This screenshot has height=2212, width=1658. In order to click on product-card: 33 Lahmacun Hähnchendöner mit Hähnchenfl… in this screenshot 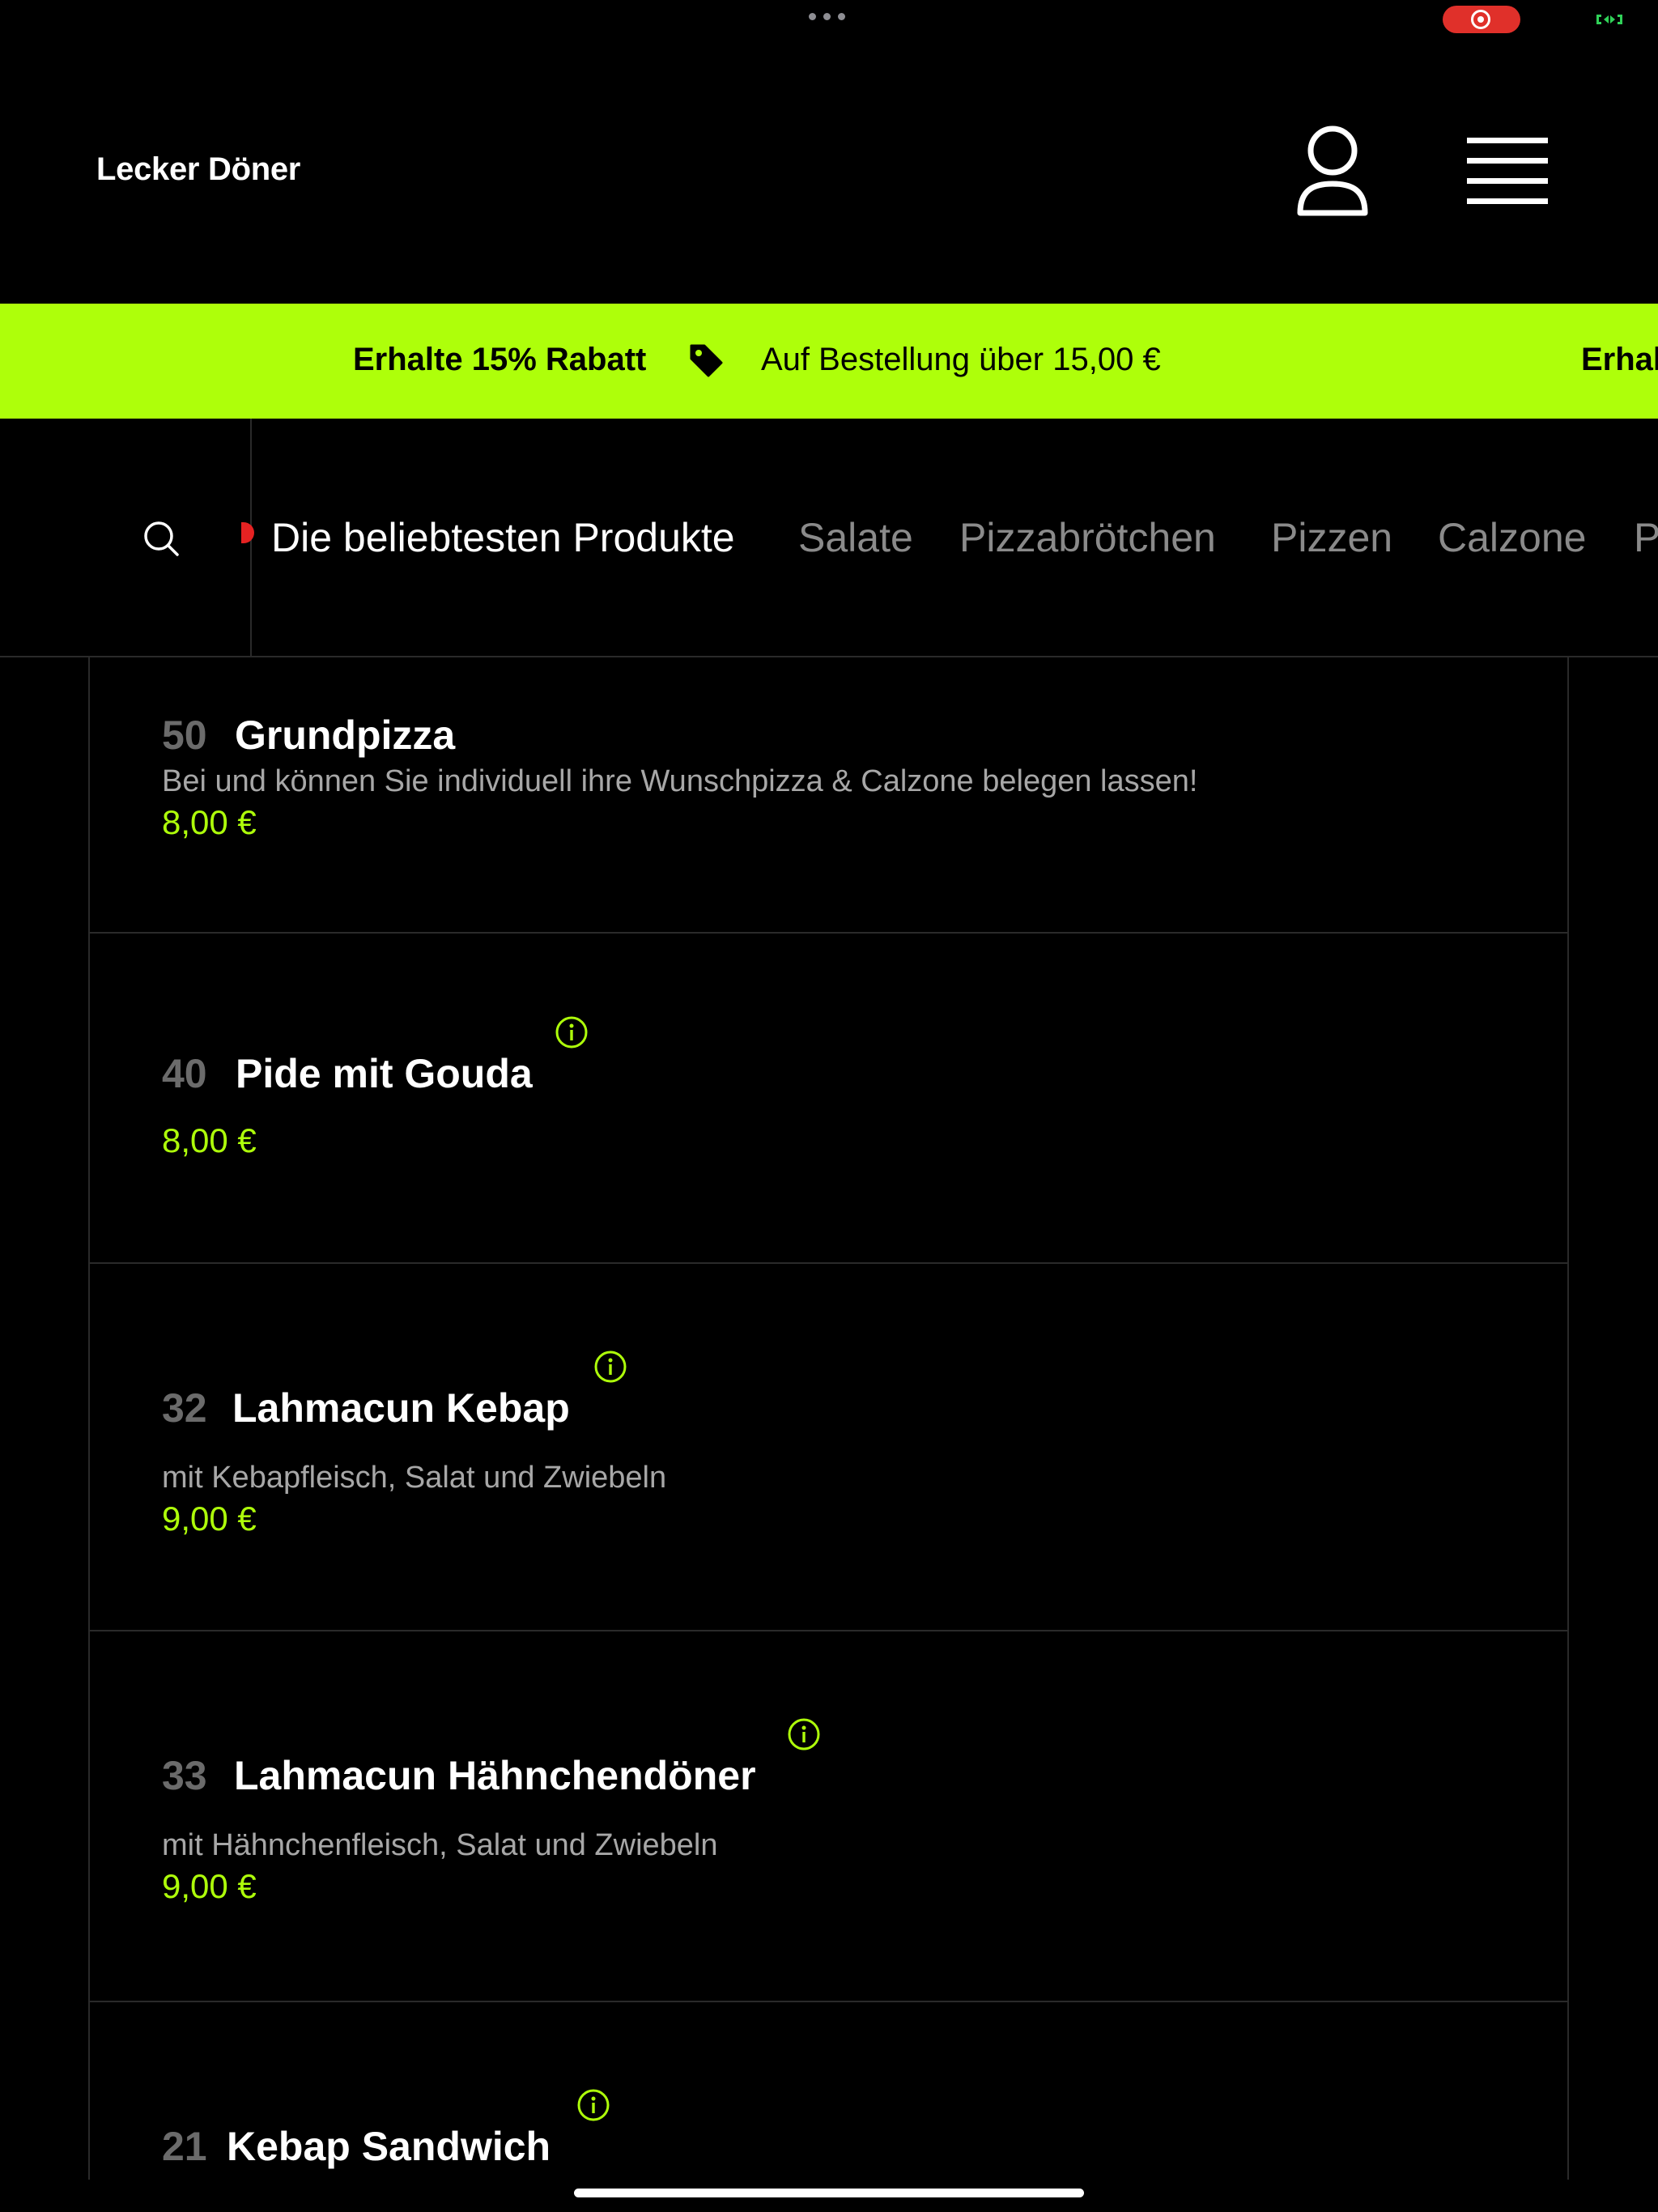, I will do `click(828, 1817)`.